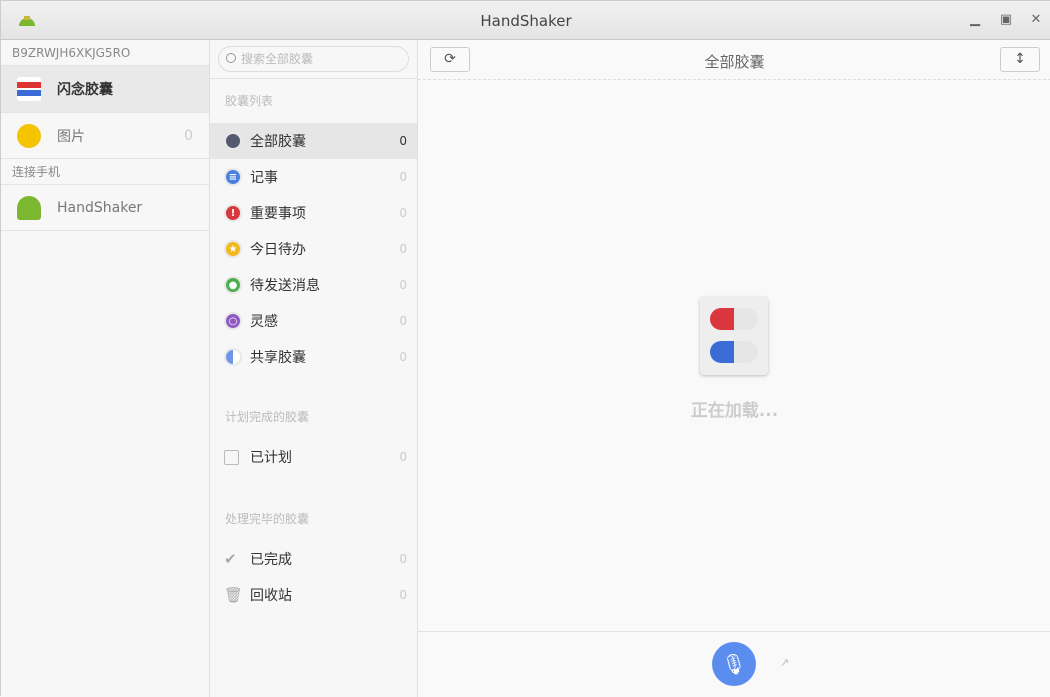  Describe the element at coordinates (271, 596) in the screenshot. I see `item-label: 回收站` at that location.